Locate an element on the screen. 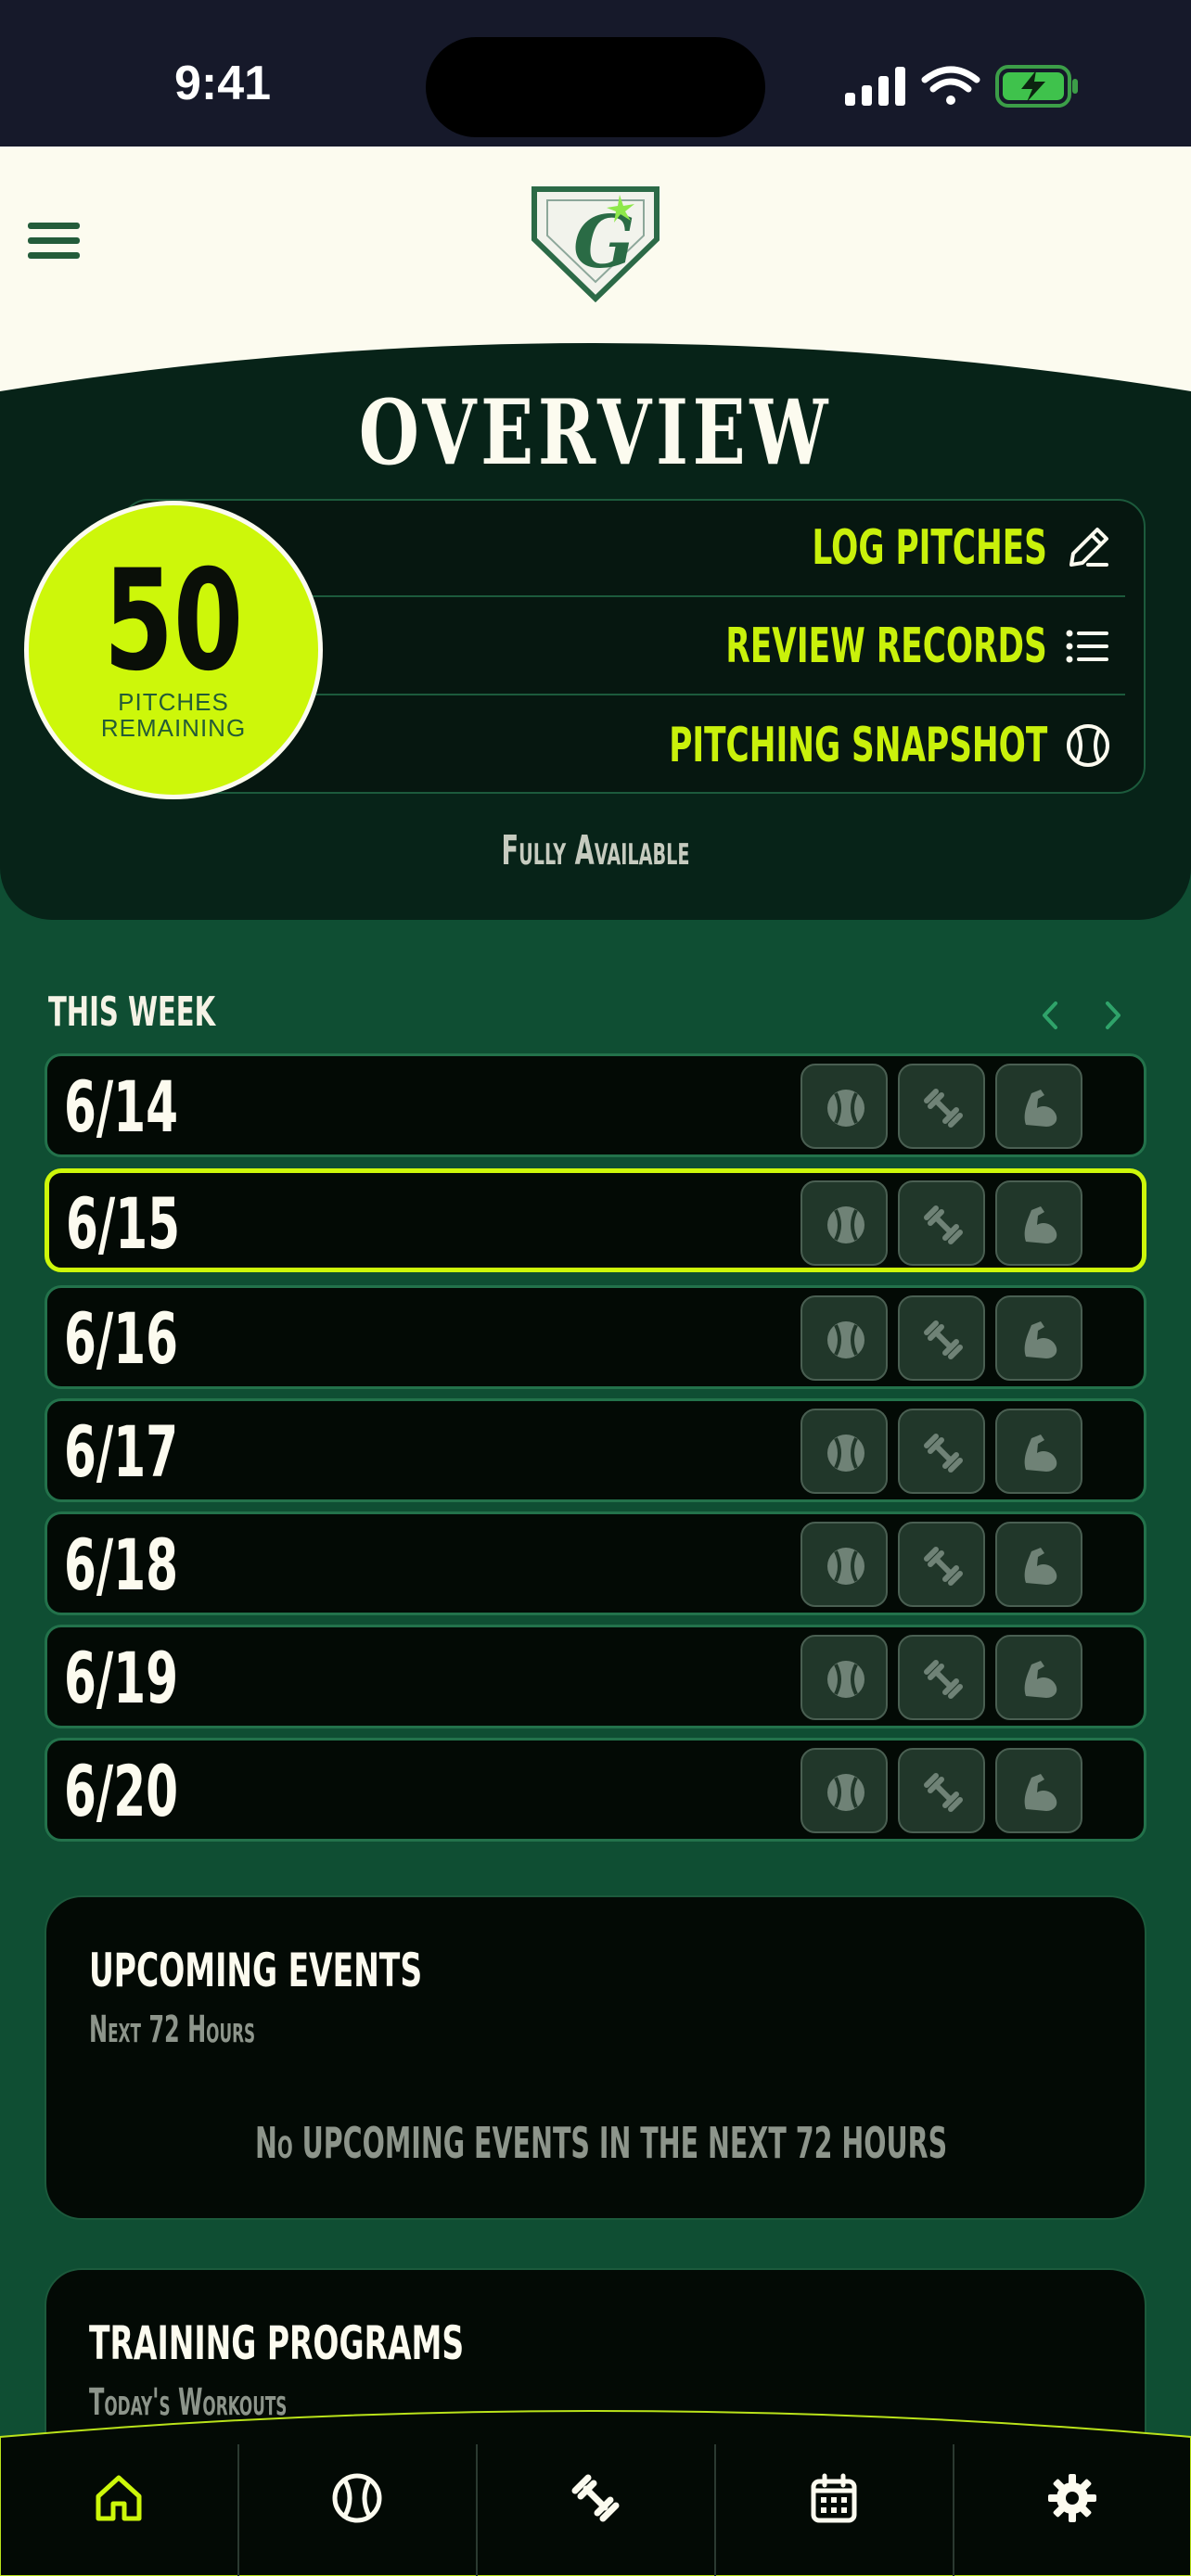  day-row: 6/18 is located at coordinates (595, 1563).